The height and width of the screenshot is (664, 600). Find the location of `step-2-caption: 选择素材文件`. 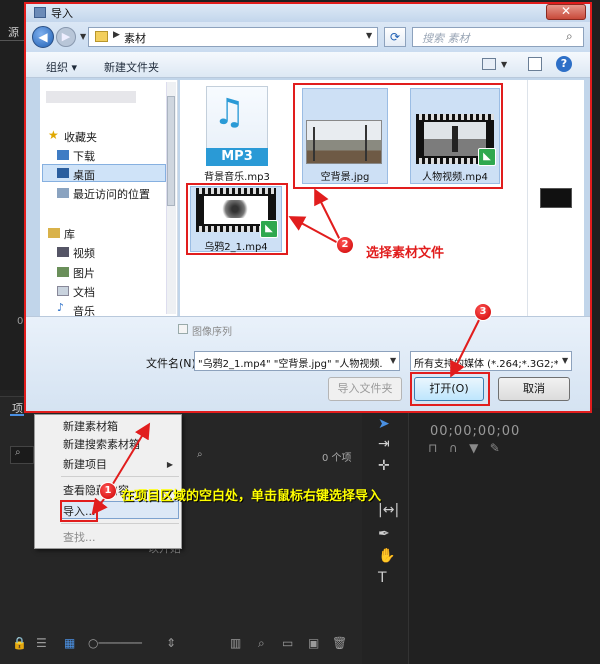

step-2-caption: 选择素材文件 is located at coordinates (405, 253).